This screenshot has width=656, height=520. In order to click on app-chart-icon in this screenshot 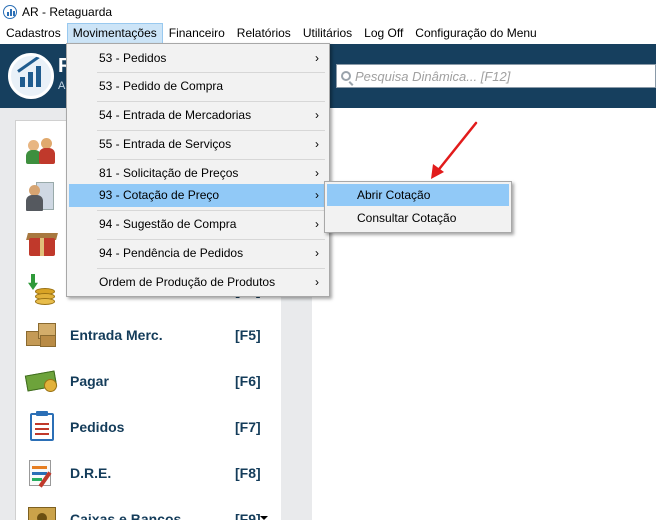, I will do `click(10, 11)`.